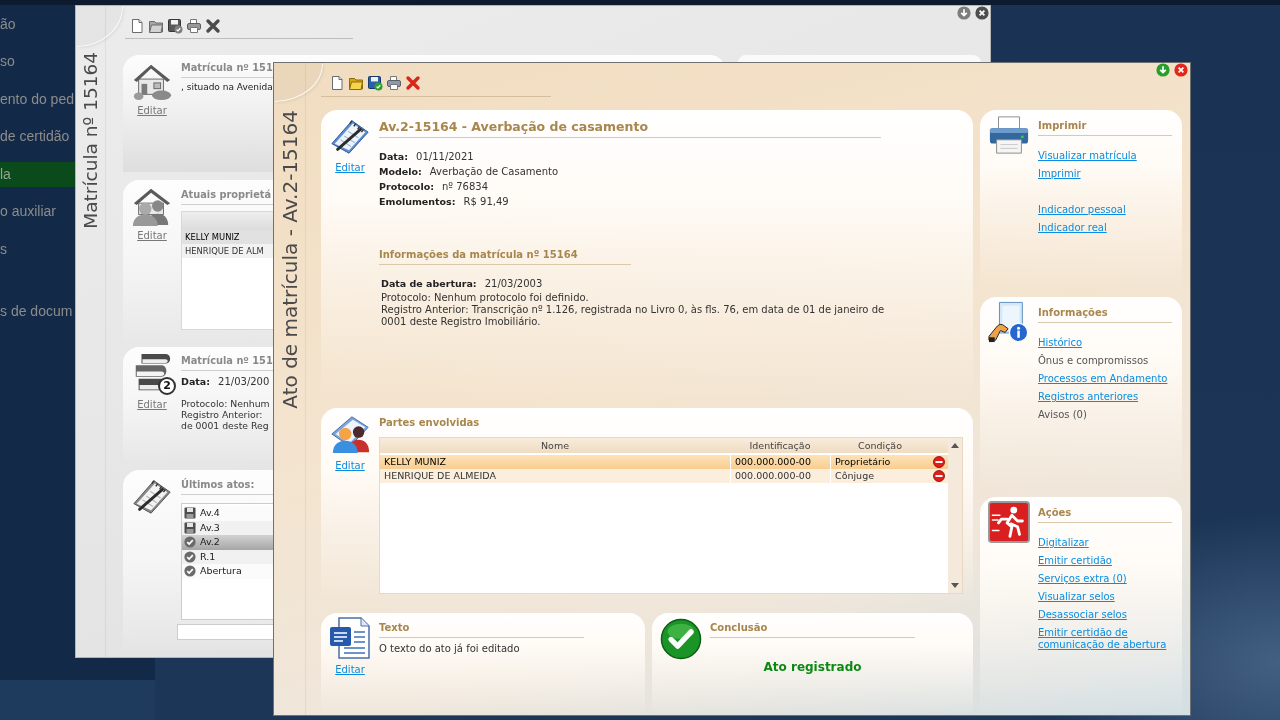 This screenshot has height=720, width=1280. What do you see at coordinates (375, 83) in the screenshot?
I see `save-icon` at bounding box center [375, 83].